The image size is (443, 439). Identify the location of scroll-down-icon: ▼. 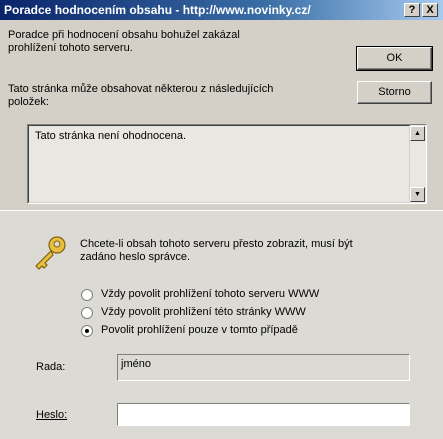
(417, 194).